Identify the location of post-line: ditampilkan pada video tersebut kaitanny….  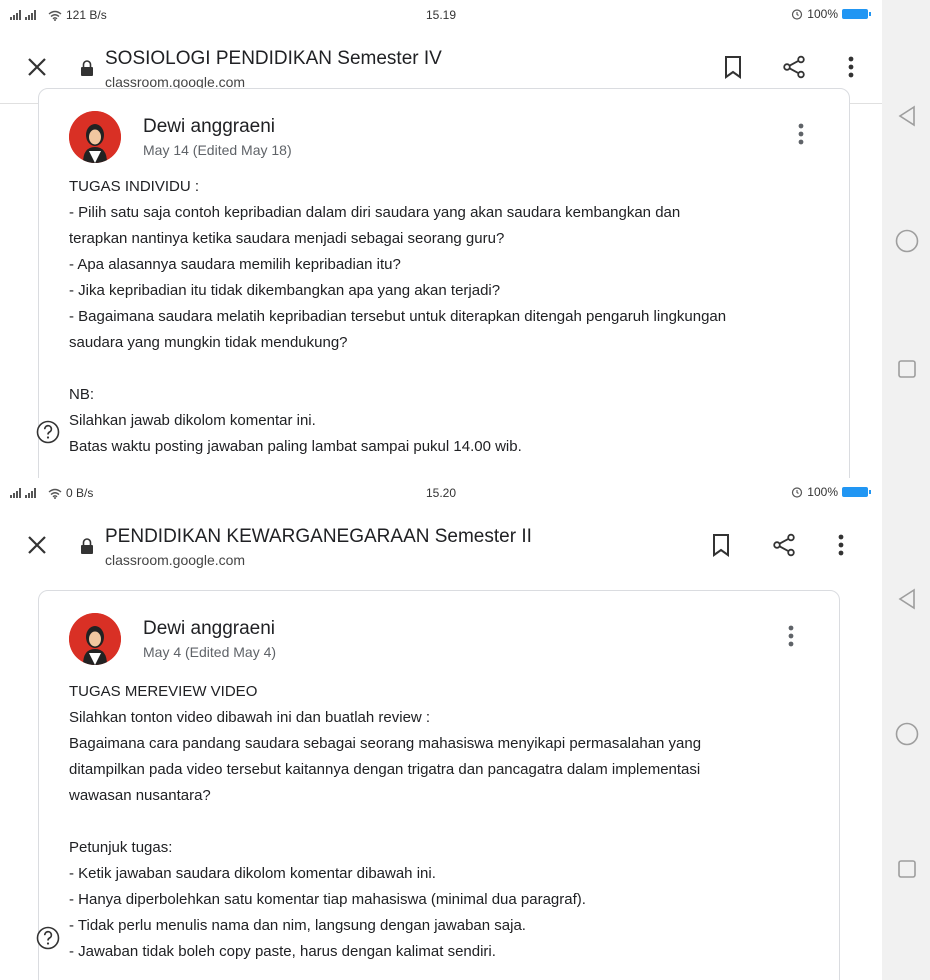
(385, 769).